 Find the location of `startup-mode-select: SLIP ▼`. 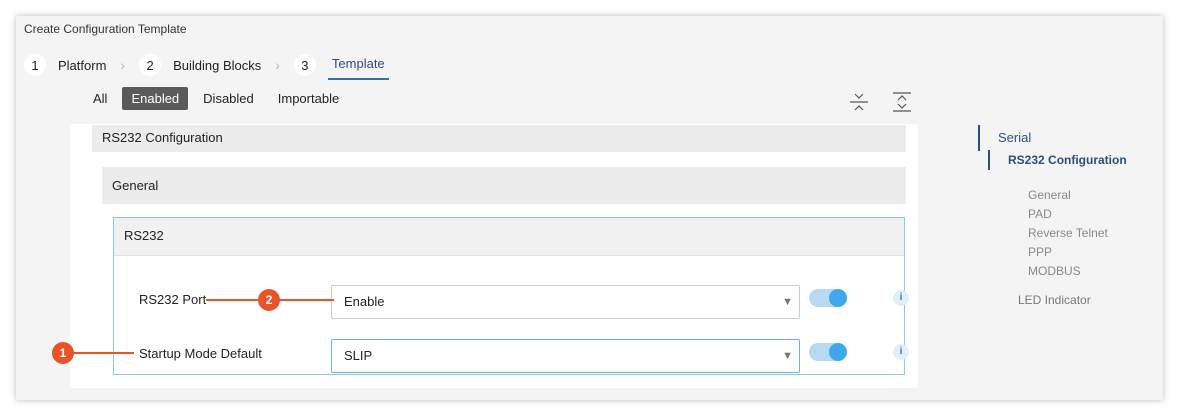

startup-mode-select: SLIP ▼ is located at coordinates (565, 356).